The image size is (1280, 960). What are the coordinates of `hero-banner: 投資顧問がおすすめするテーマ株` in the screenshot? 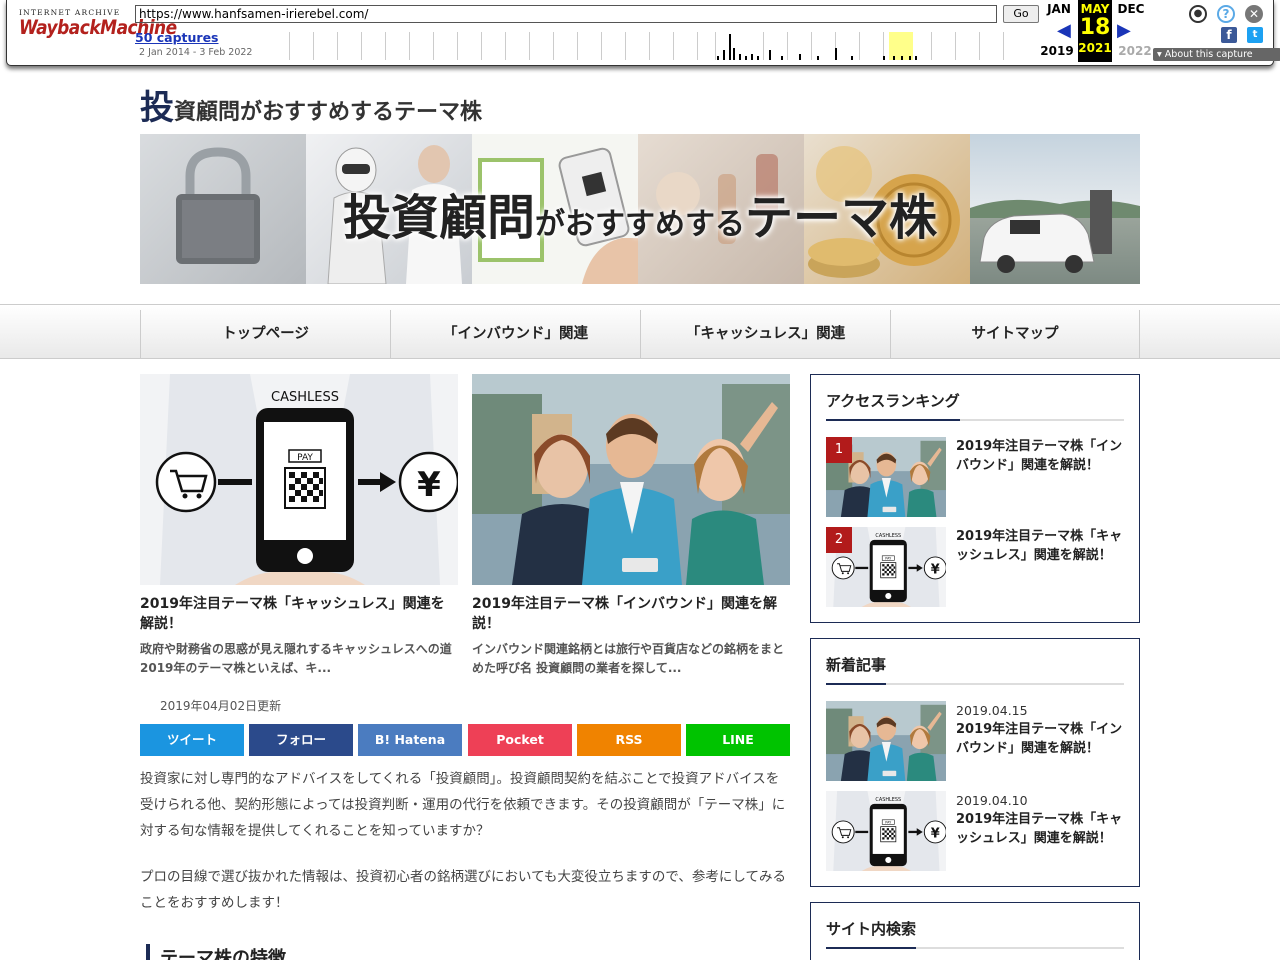 It's located at (640, 209).